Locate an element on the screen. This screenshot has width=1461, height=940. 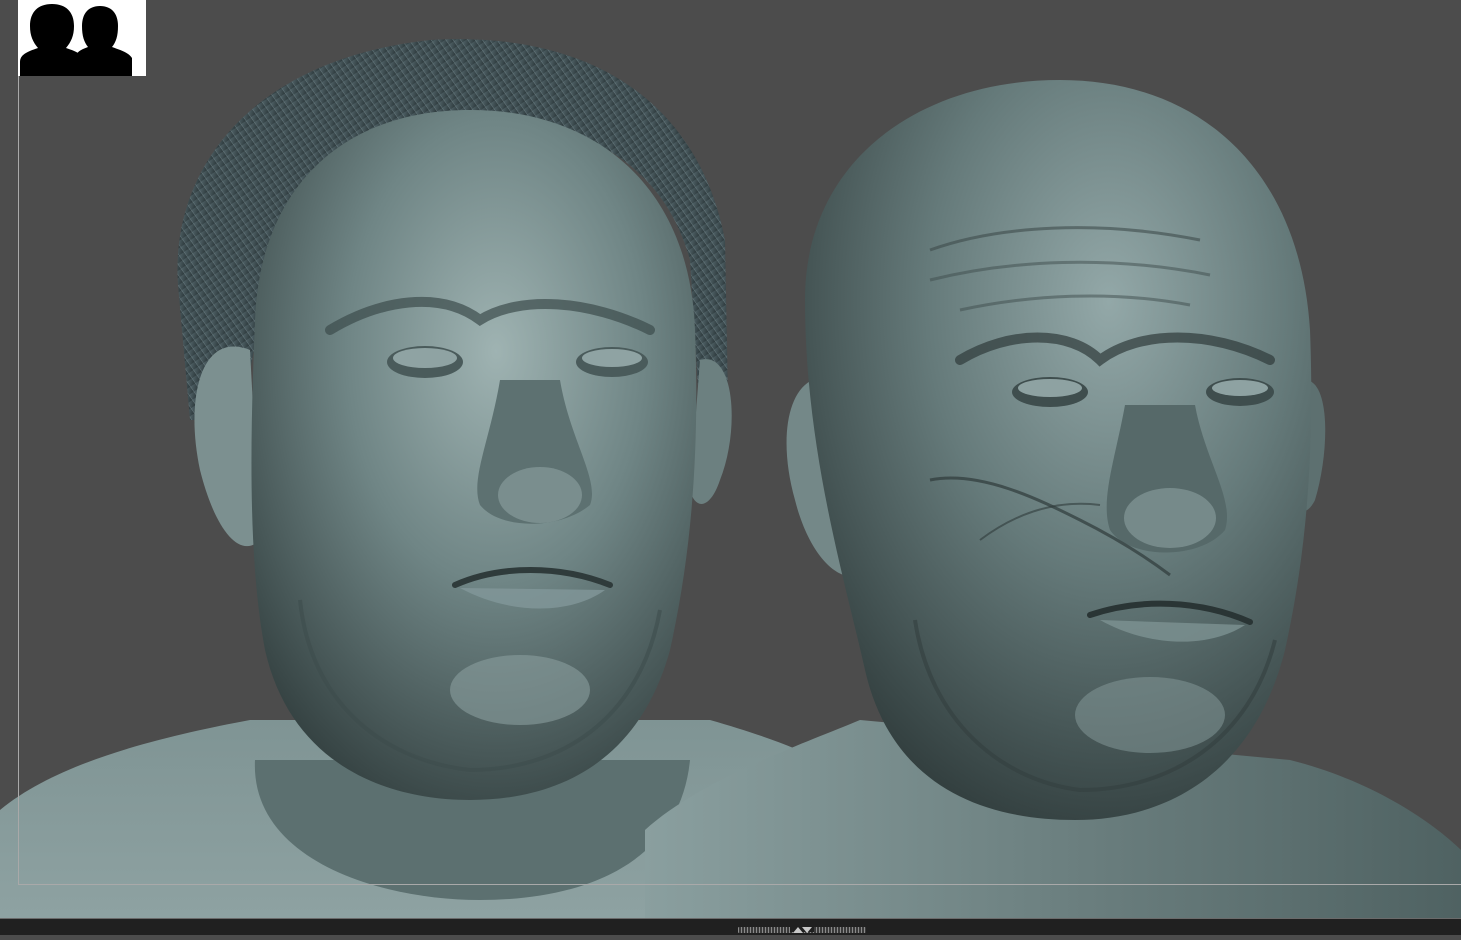
navigation-thumbnail is located at coordinates (82, 38).